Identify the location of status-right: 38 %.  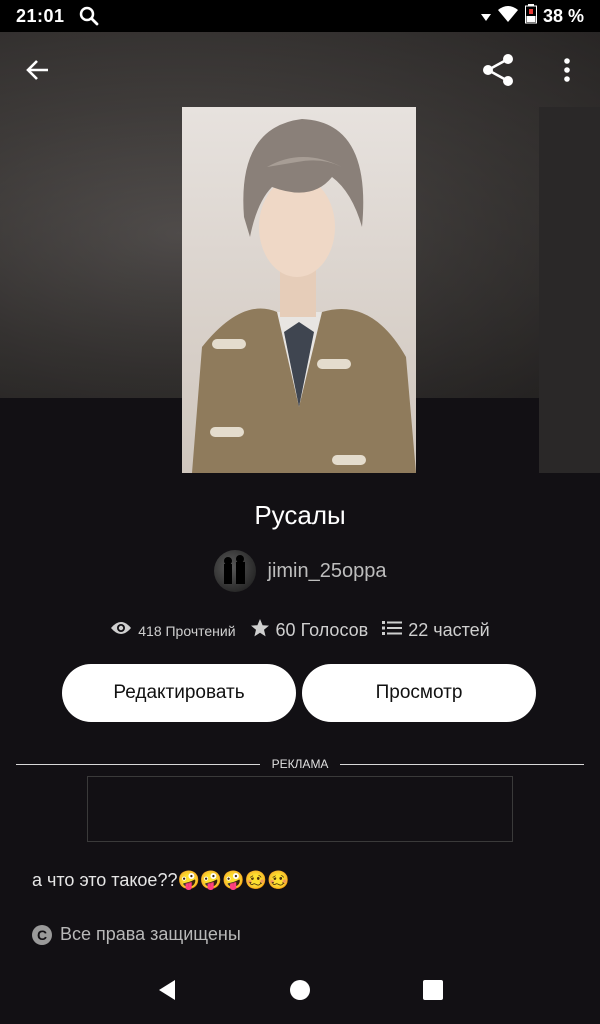
(532, 16).